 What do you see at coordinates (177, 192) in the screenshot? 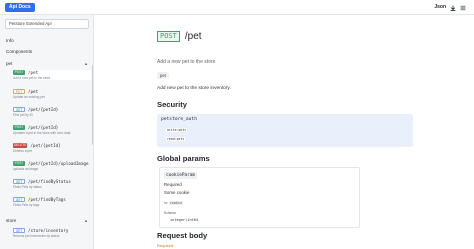
I see `param-description: Some cookie` at bounding box center [177, 192].